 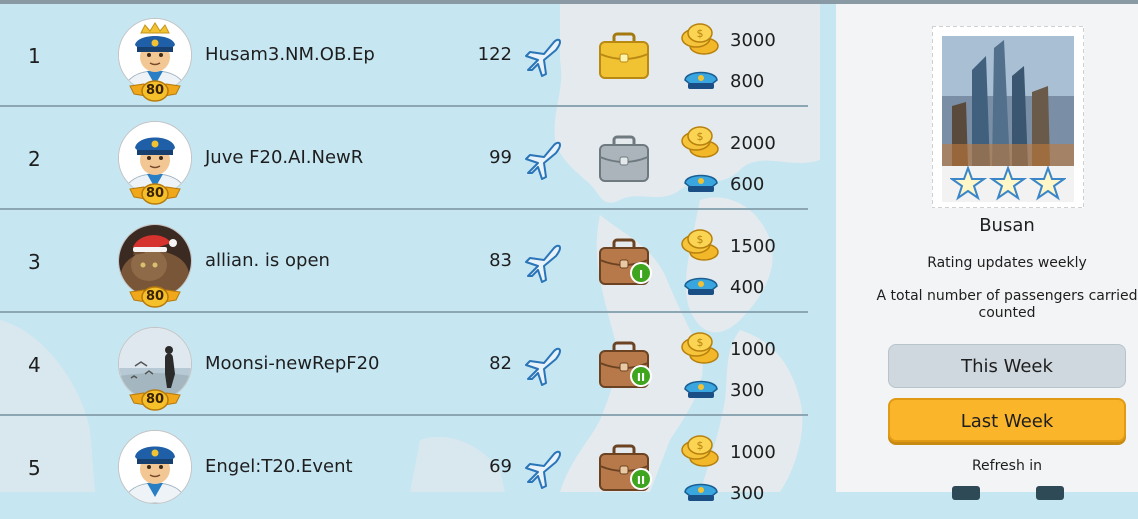 What do you see at coordinates (34, 262) in the screenshot?
I see `rank-number: 3` at bounding box center [34, 262].